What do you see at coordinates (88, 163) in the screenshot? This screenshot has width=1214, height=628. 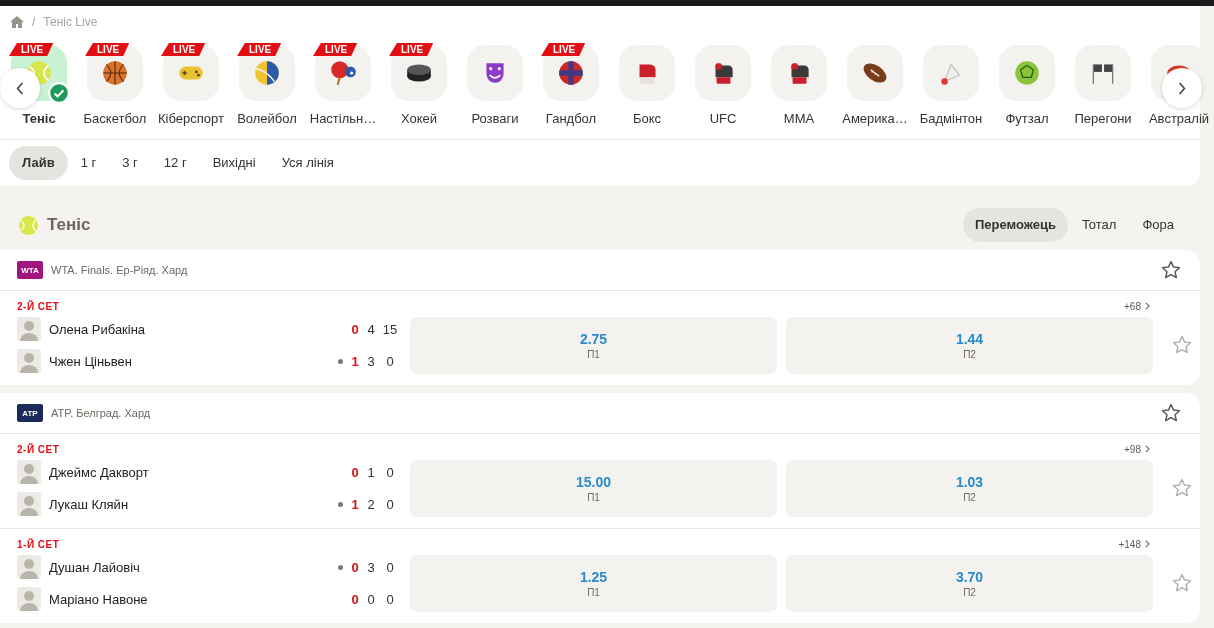 I see `time-filter-chip: 1 г` at bounding box center [88, 163].